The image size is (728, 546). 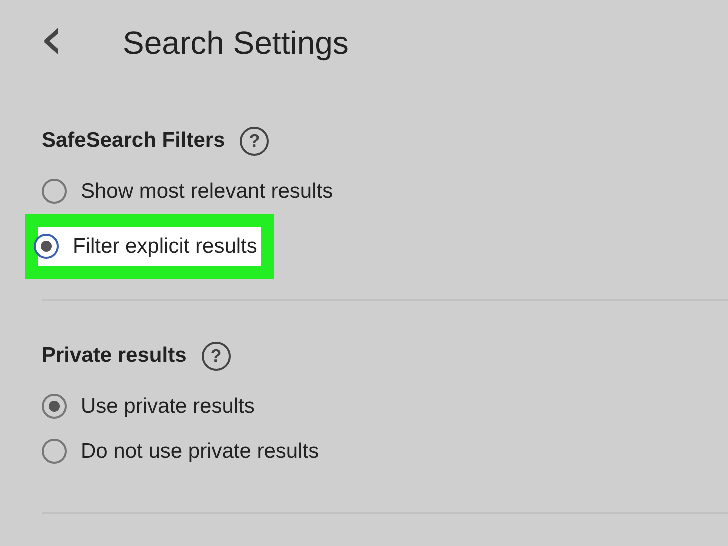 What do you see at coordinates (114, 356) in the screenshot?
I see `section-title: Private results` at bounding box center [114, 356].